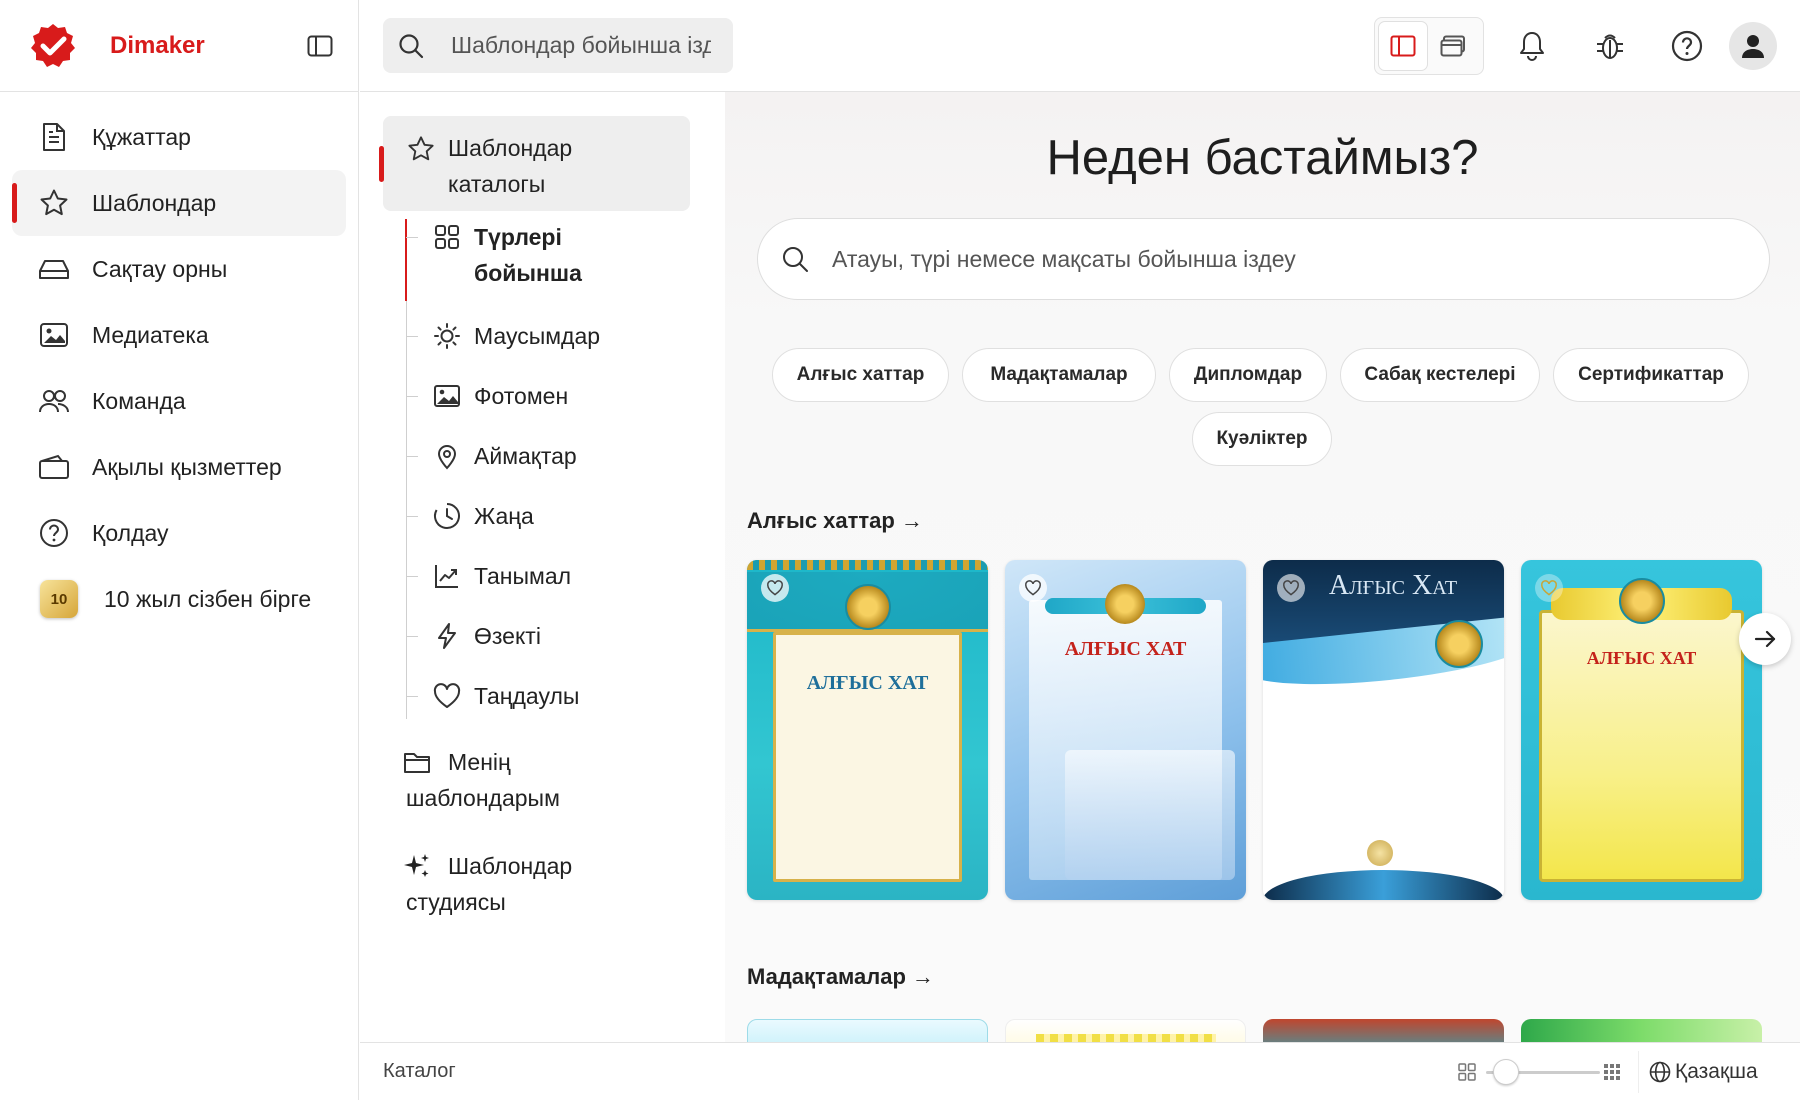  Describe the element at coordinates (1532, 46) in the screenshot. I see `notifications-bell-icon` at that location.